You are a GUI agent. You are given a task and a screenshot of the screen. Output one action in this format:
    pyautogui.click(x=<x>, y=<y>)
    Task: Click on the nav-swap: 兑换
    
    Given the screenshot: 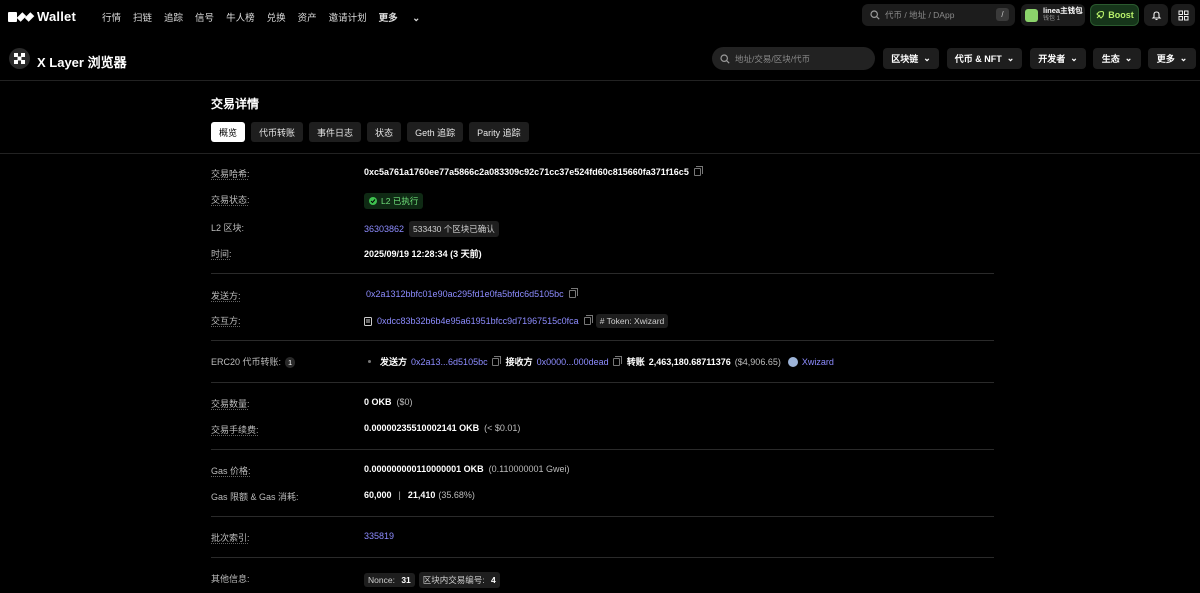 What is the action you would take?
    pyautogui.click(x=276, y=17)
    